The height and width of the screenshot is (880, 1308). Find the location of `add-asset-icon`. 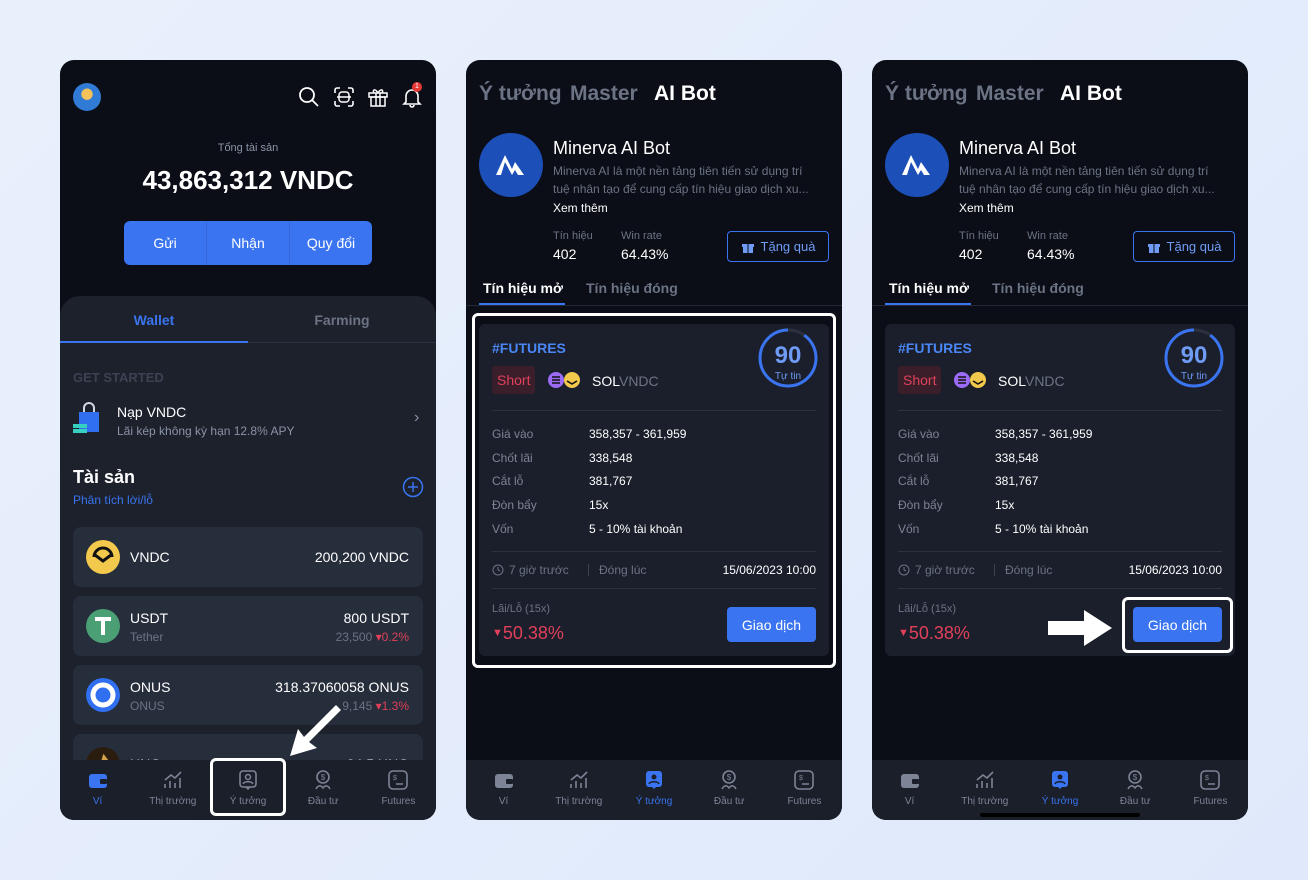

add-asset-icon is located at coordinates (413, 487).